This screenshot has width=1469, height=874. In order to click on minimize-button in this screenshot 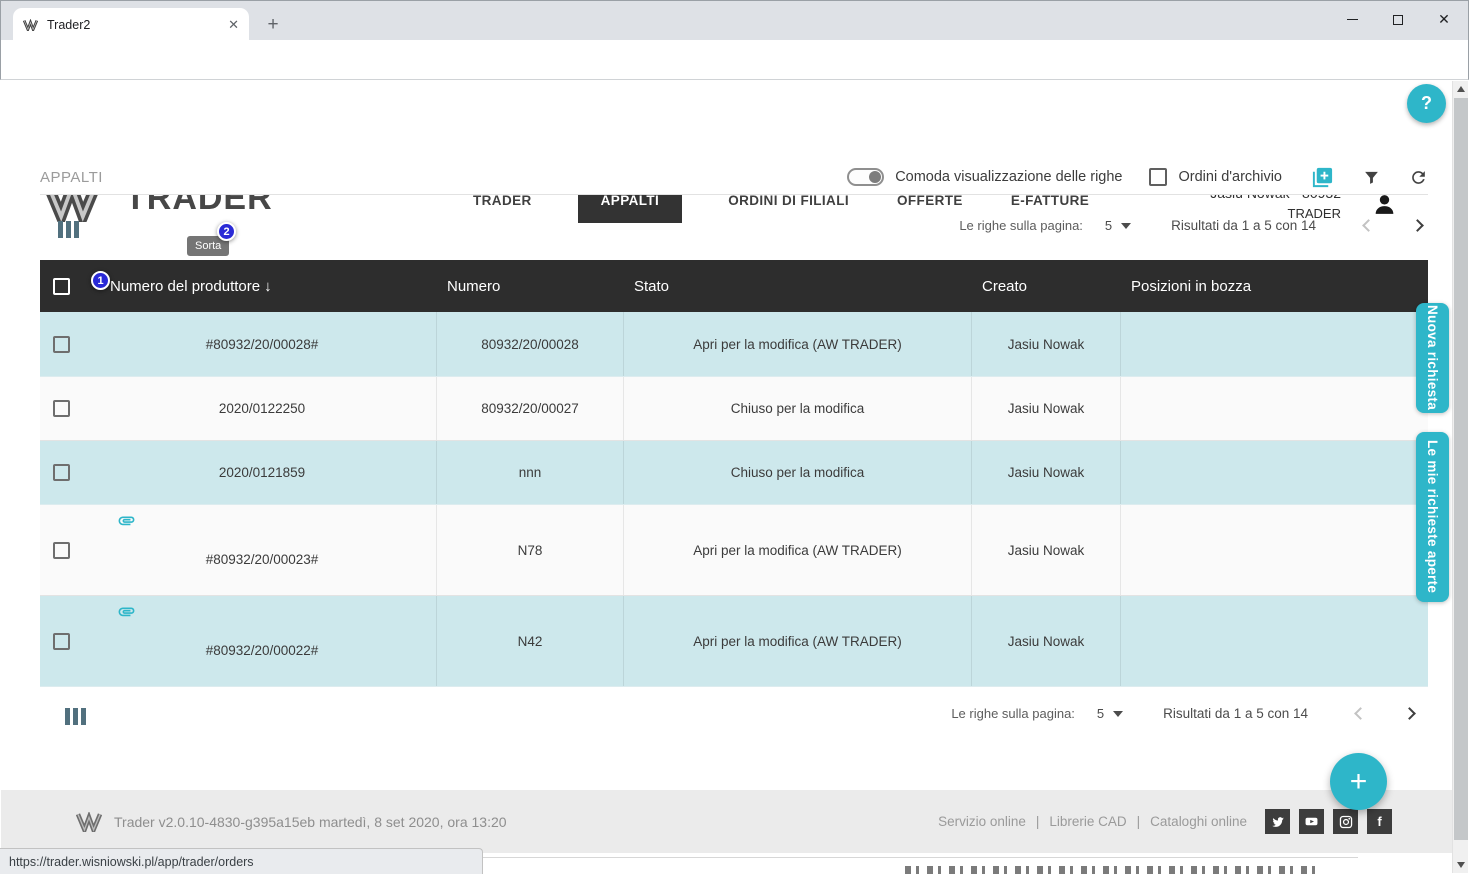, I will do `click(1352, 19)`.